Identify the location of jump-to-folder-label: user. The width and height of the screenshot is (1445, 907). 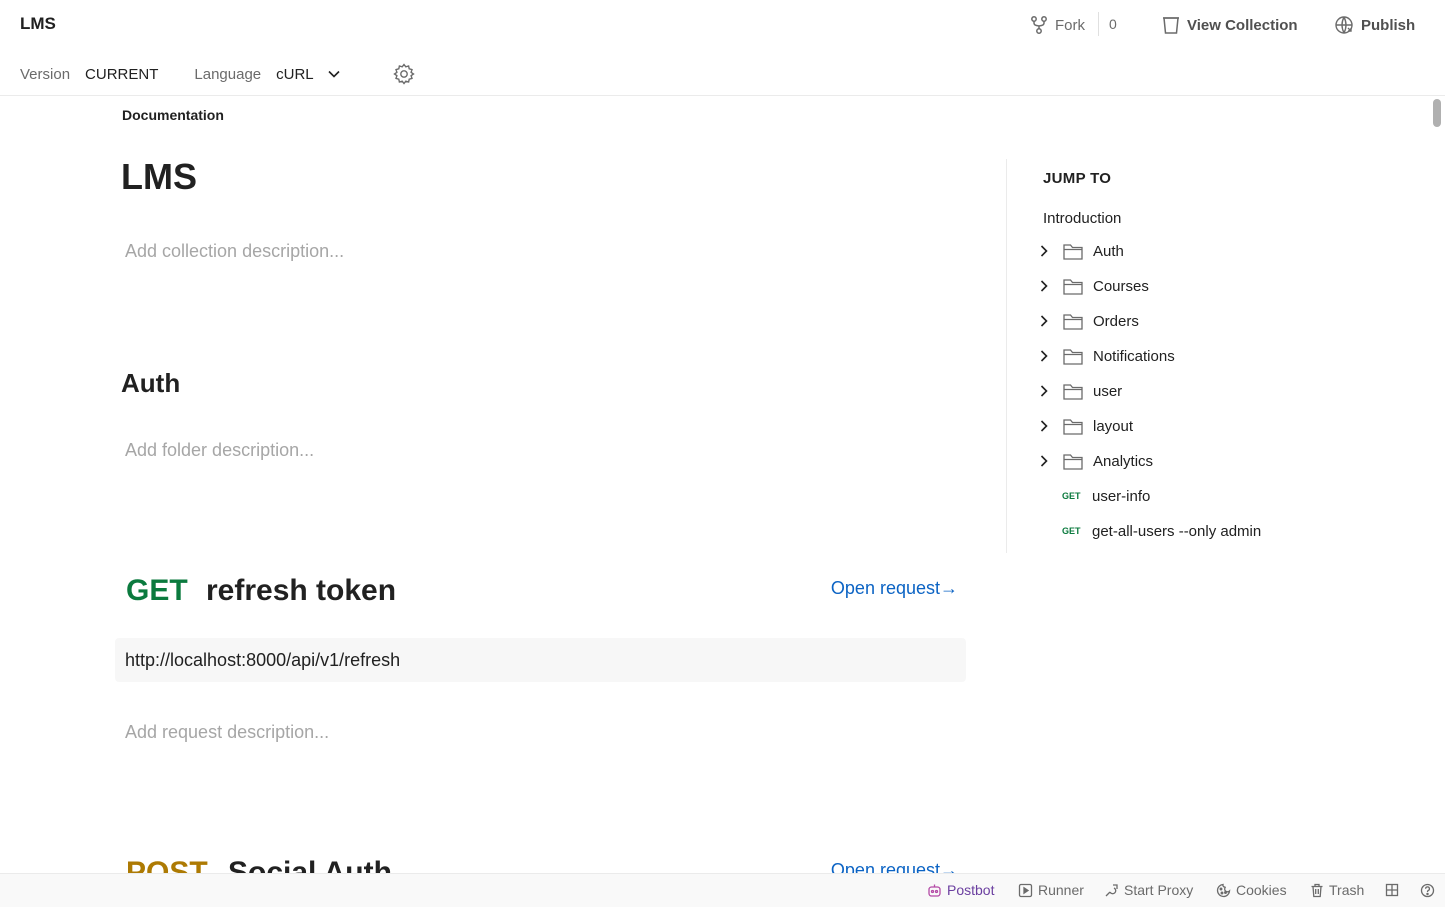
(1108, 391).